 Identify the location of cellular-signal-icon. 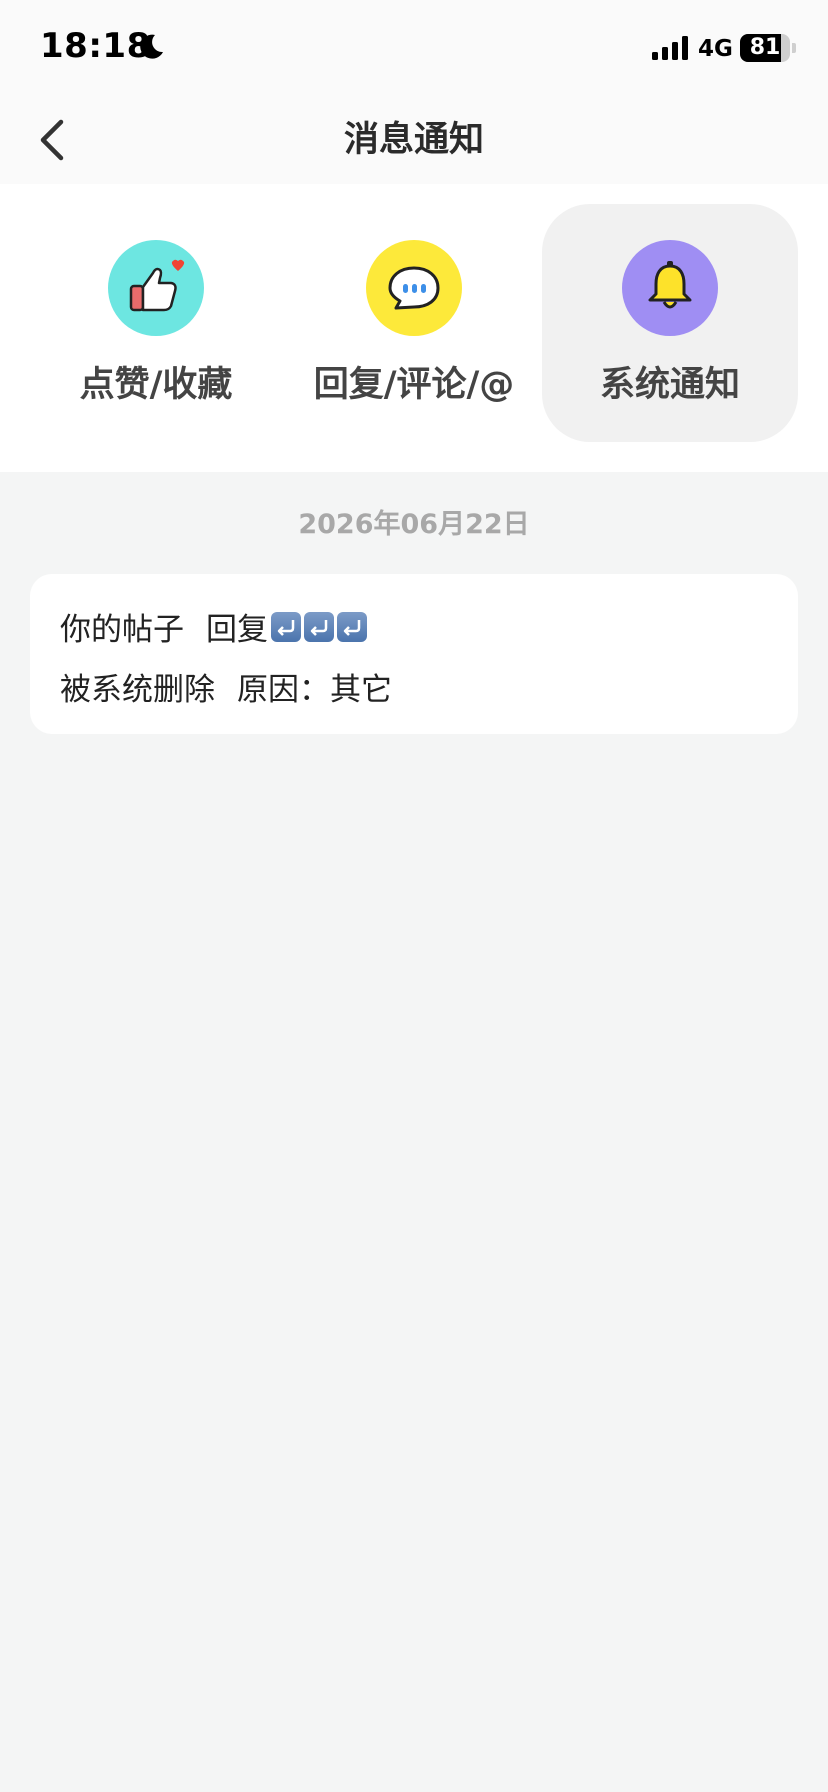
(670, 48).